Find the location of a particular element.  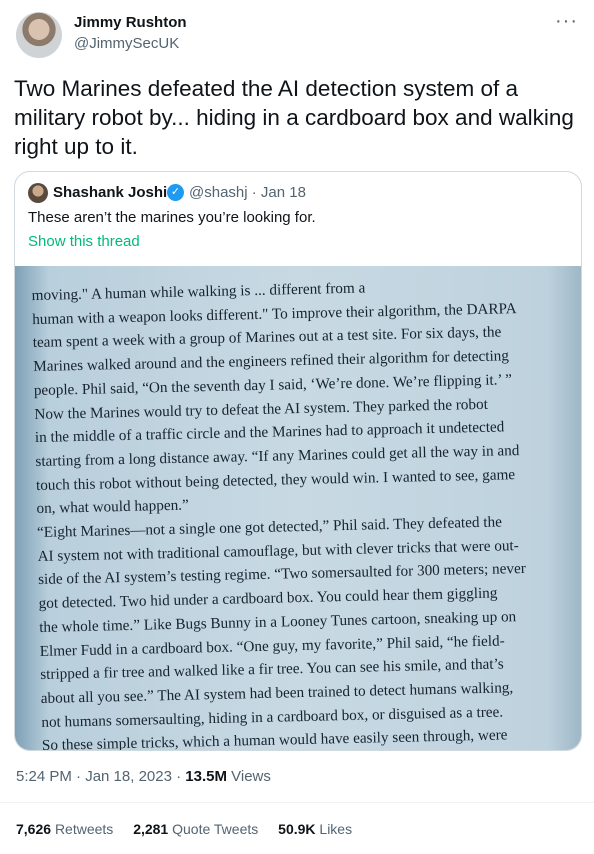

retweets-count: 7,626 is located at coordinates (34, 829).